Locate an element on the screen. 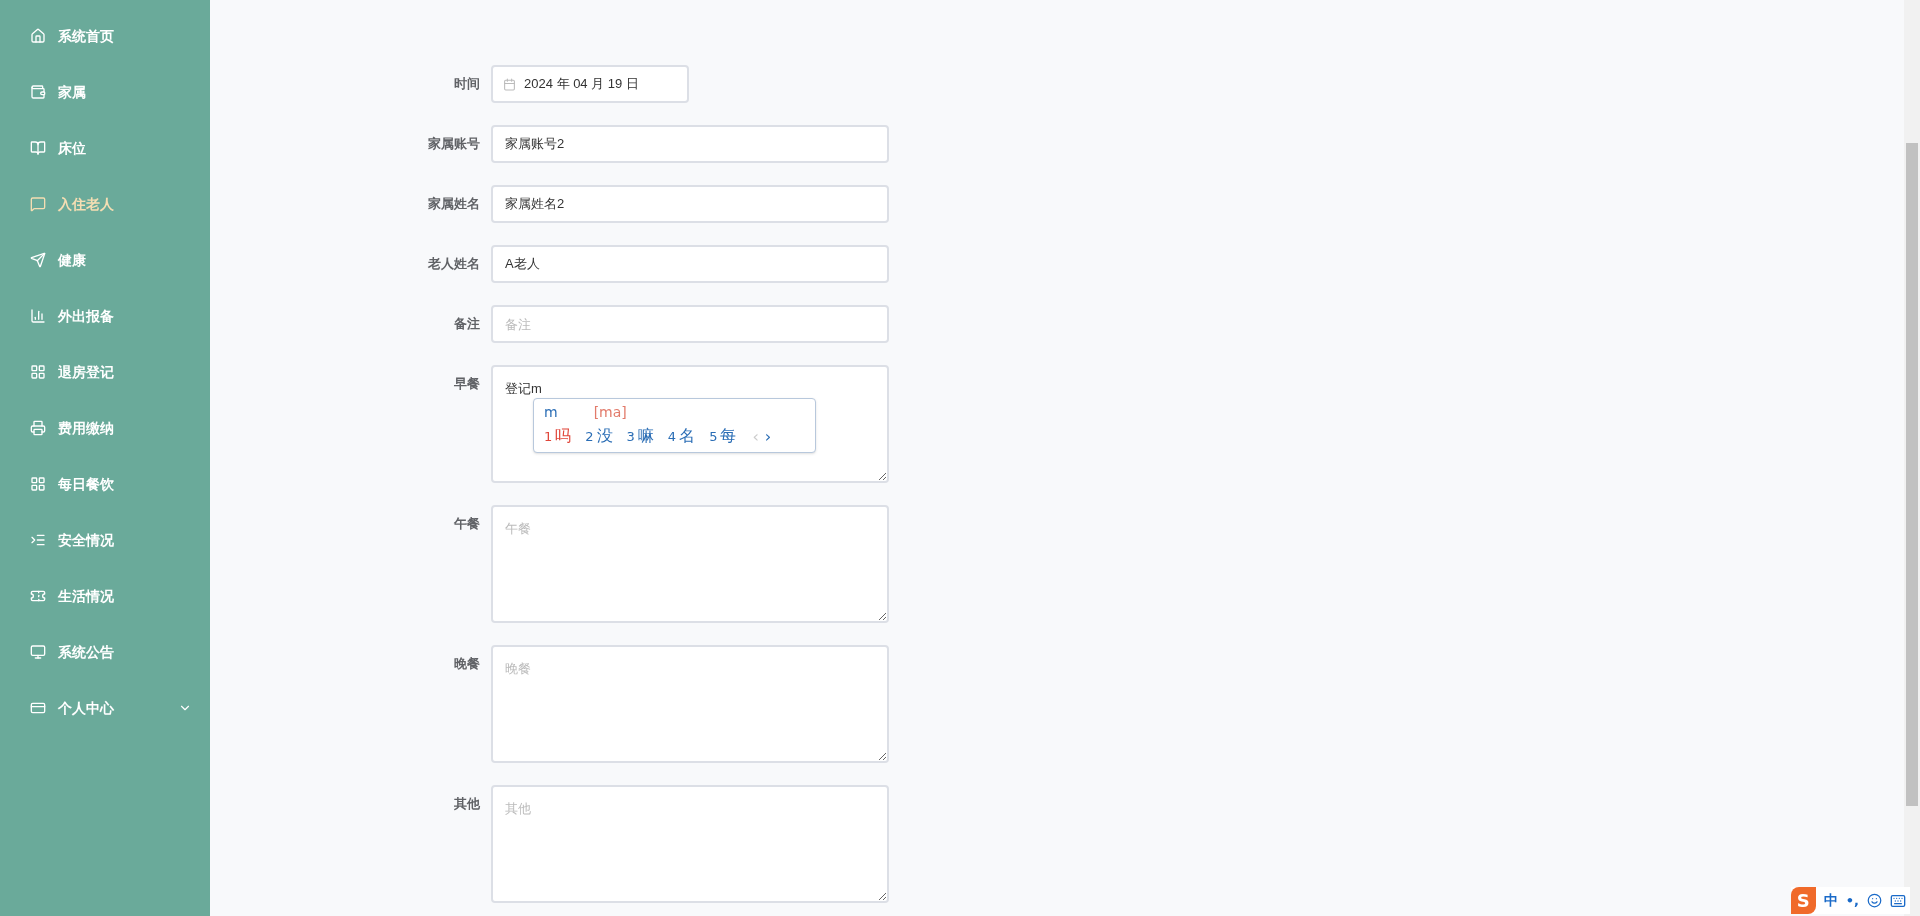 The image size is (1920, 916). ime-candidate: 1 吗 is located at coordinates (558, 436).